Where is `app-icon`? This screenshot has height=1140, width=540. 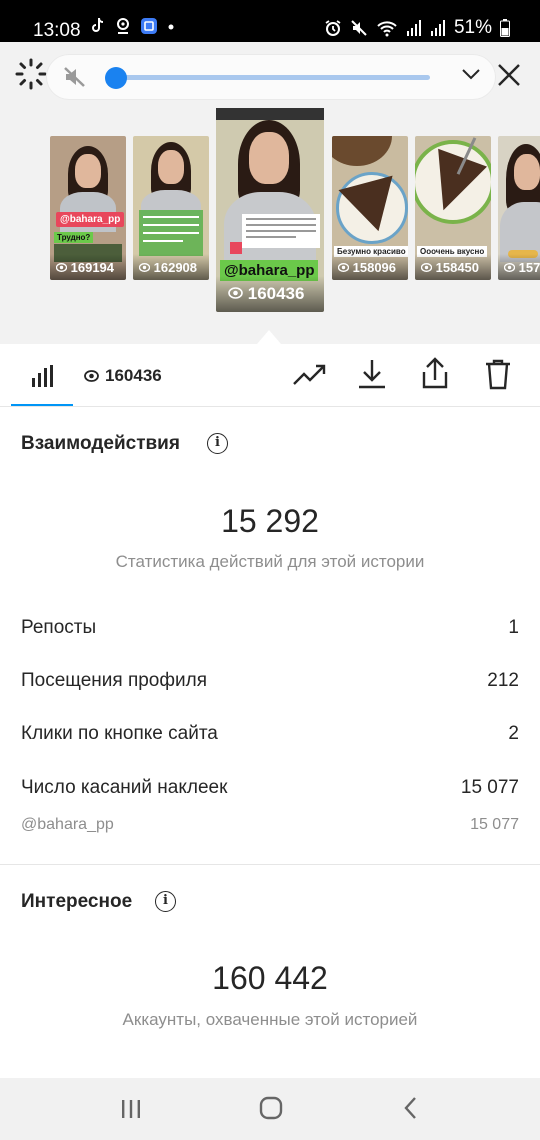 app-icon is located at coordinates (149, 26).